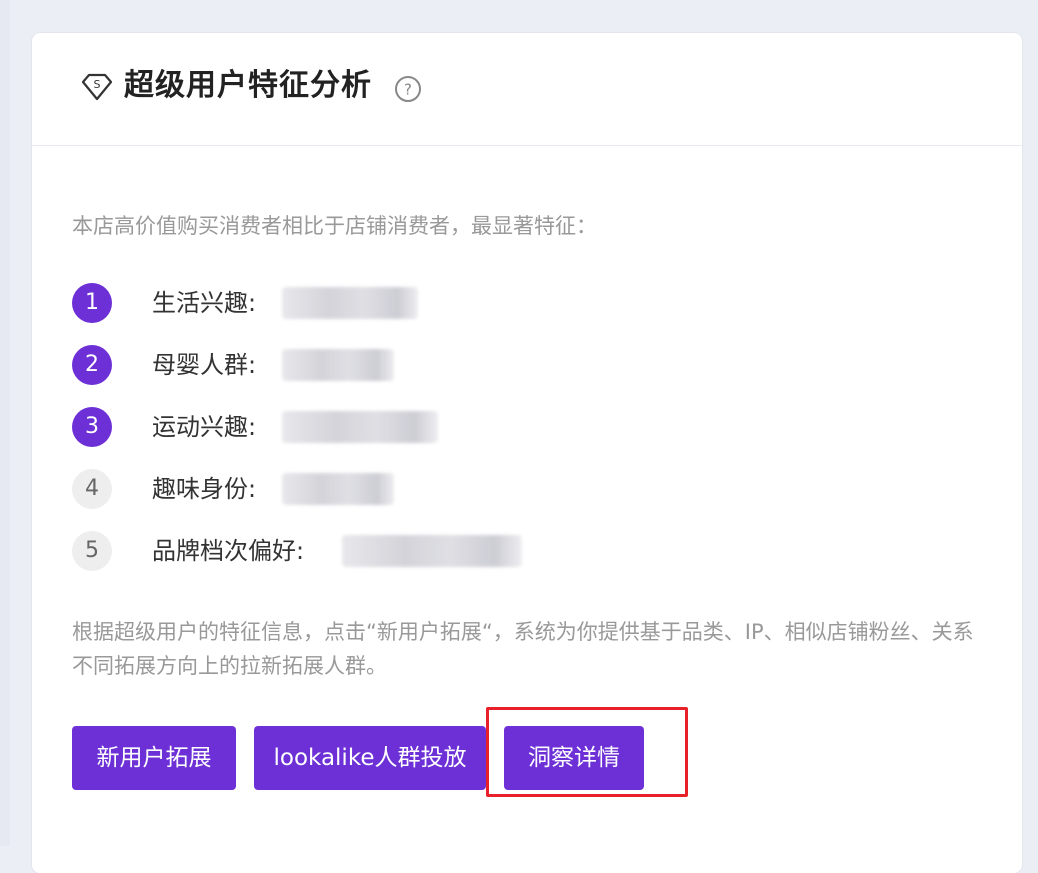 This screenshot has width=1038, height=873. Describe the element at coordinates (154, 758) in the screenshot. I see `new-user-expansion-button: 新用户拓展` at that location.